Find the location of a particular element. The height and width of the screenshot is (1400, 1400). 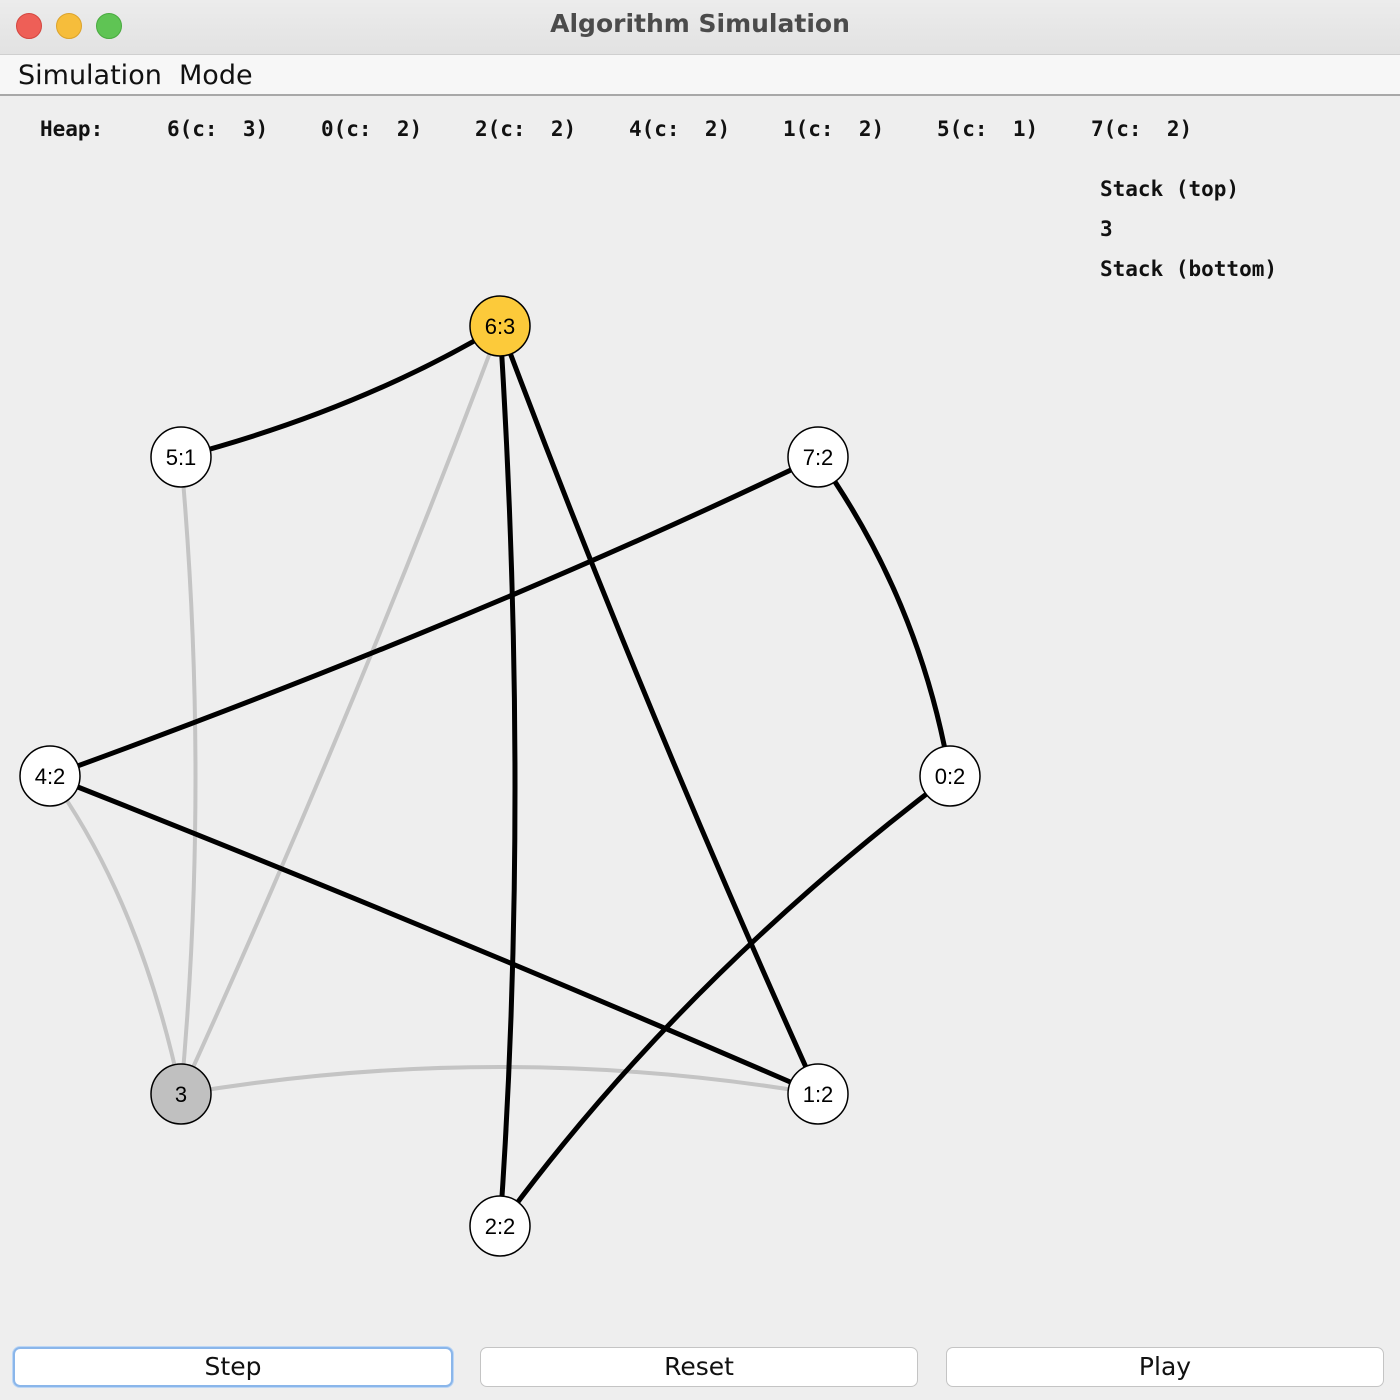

graph-node-3: 3 is located at coordinates (181, 1094).